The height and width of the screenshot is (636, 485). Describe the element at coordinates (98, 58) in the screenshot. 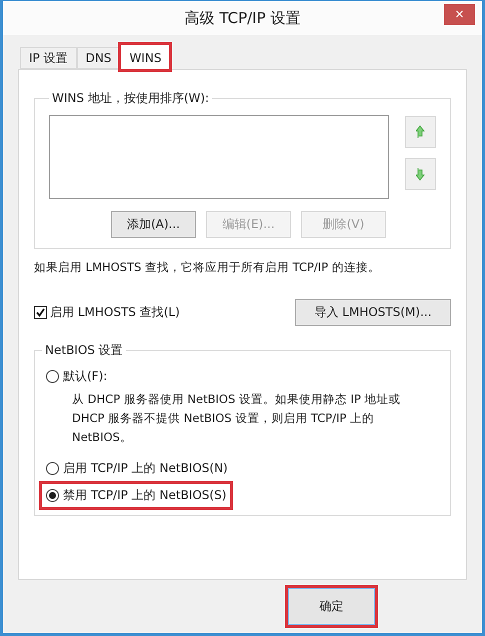

I see `tab: DNS` at that location.